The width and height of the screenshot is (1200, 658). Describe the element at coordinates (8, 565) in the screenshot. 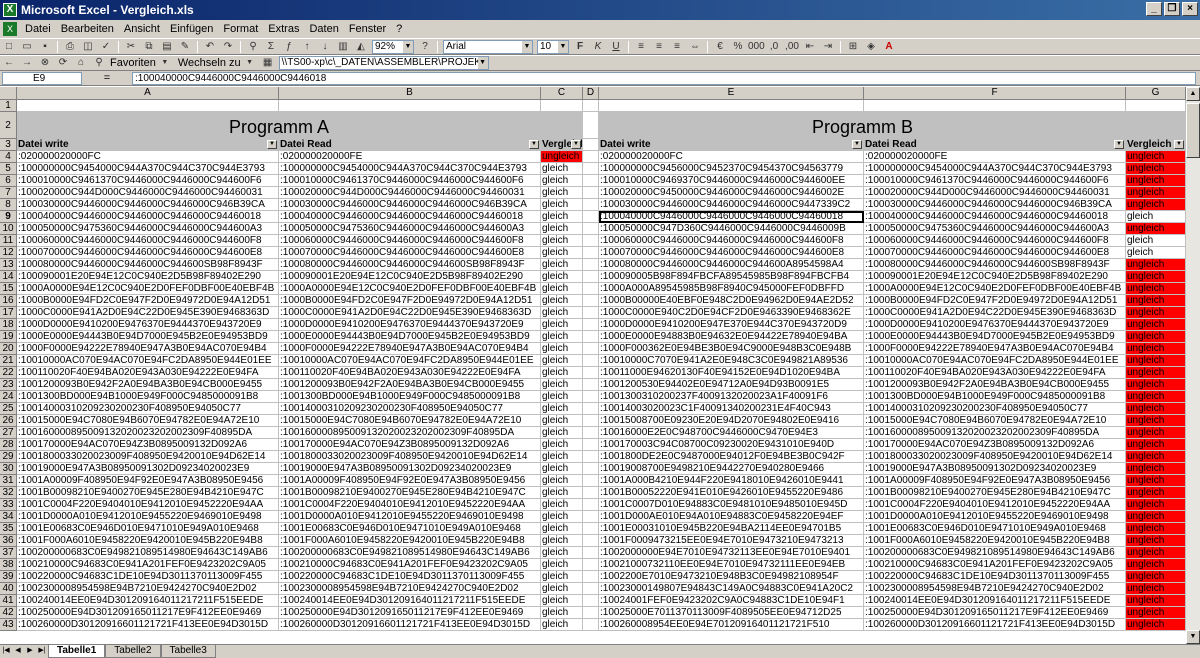

I see `row-header: 38` at that location.